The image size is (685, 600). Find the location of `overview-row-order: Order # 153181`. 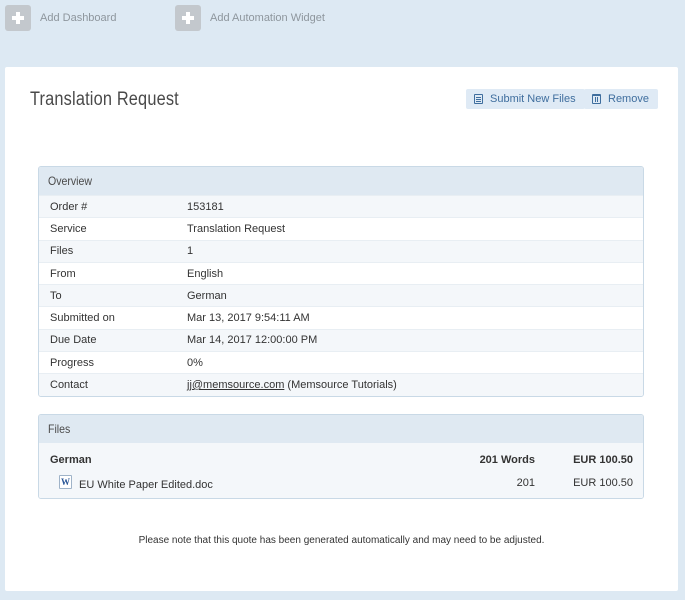

overview-row-order: Order # 153181 is located at coordinates (341, 206).